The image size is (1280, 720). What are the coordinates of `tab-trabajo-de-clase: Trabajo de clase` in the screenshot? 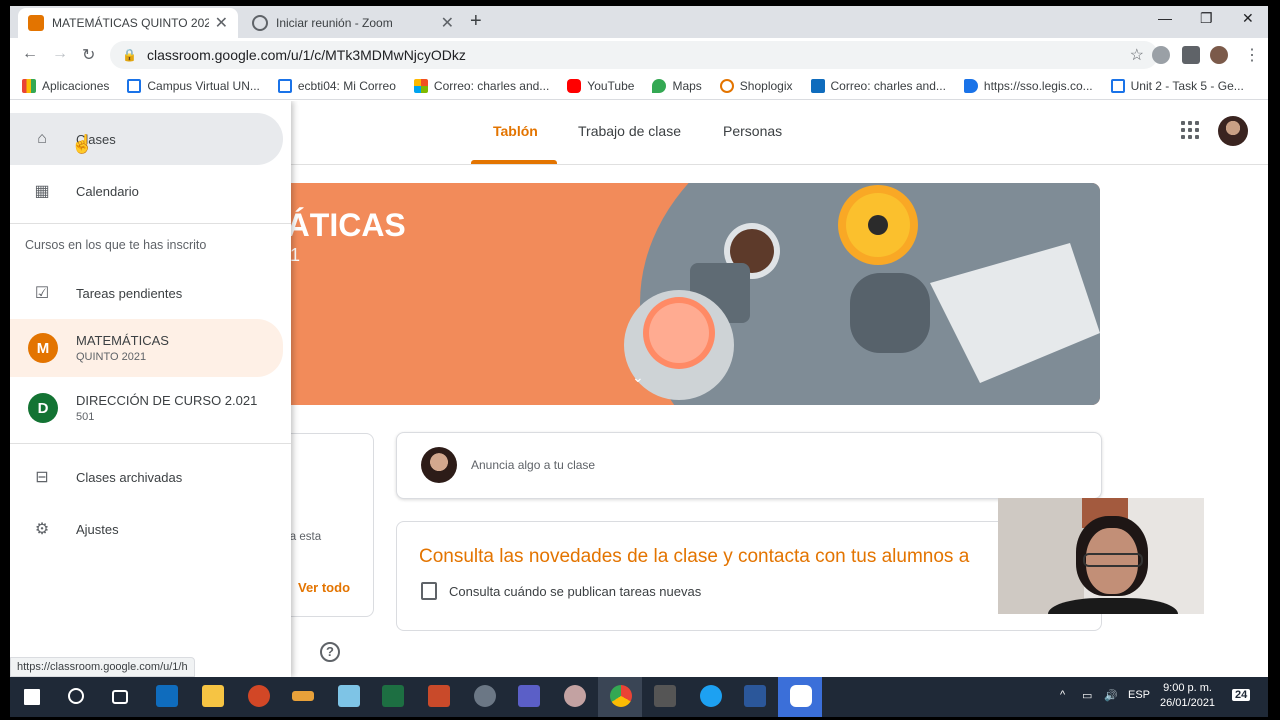 It's located at (629, 131).